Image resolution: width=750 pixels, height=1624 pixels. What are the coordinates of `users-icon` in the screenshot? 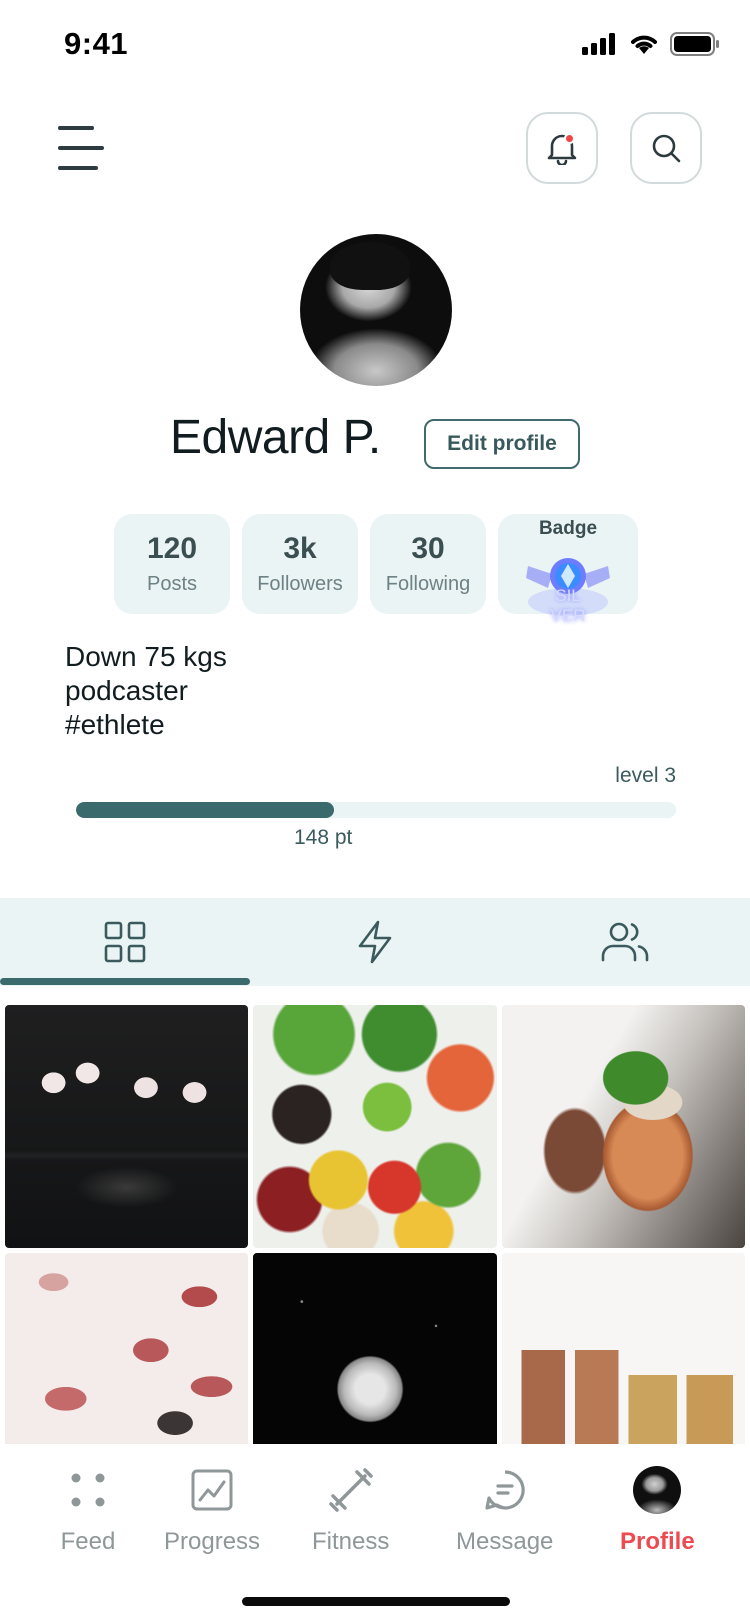 It's located at (625, 942).